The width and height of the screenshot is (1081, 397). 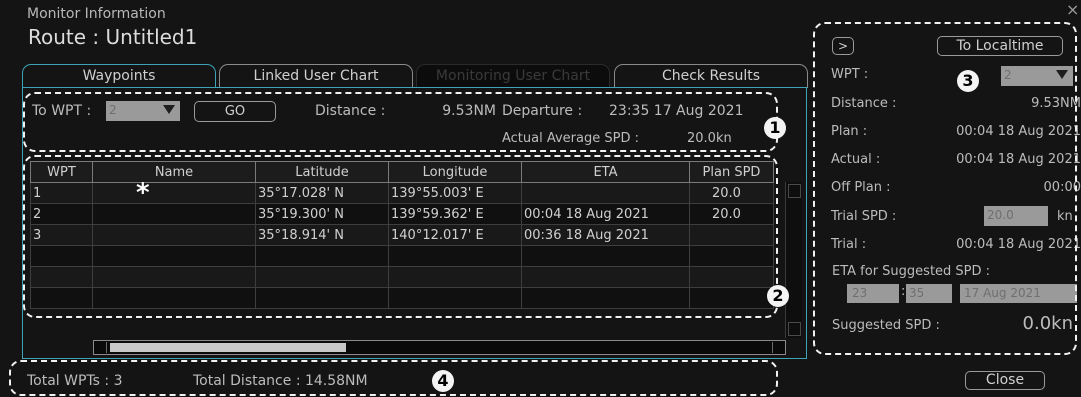 I want to click on tab-waypoints: Waypoints, so click(x=119, y=76).